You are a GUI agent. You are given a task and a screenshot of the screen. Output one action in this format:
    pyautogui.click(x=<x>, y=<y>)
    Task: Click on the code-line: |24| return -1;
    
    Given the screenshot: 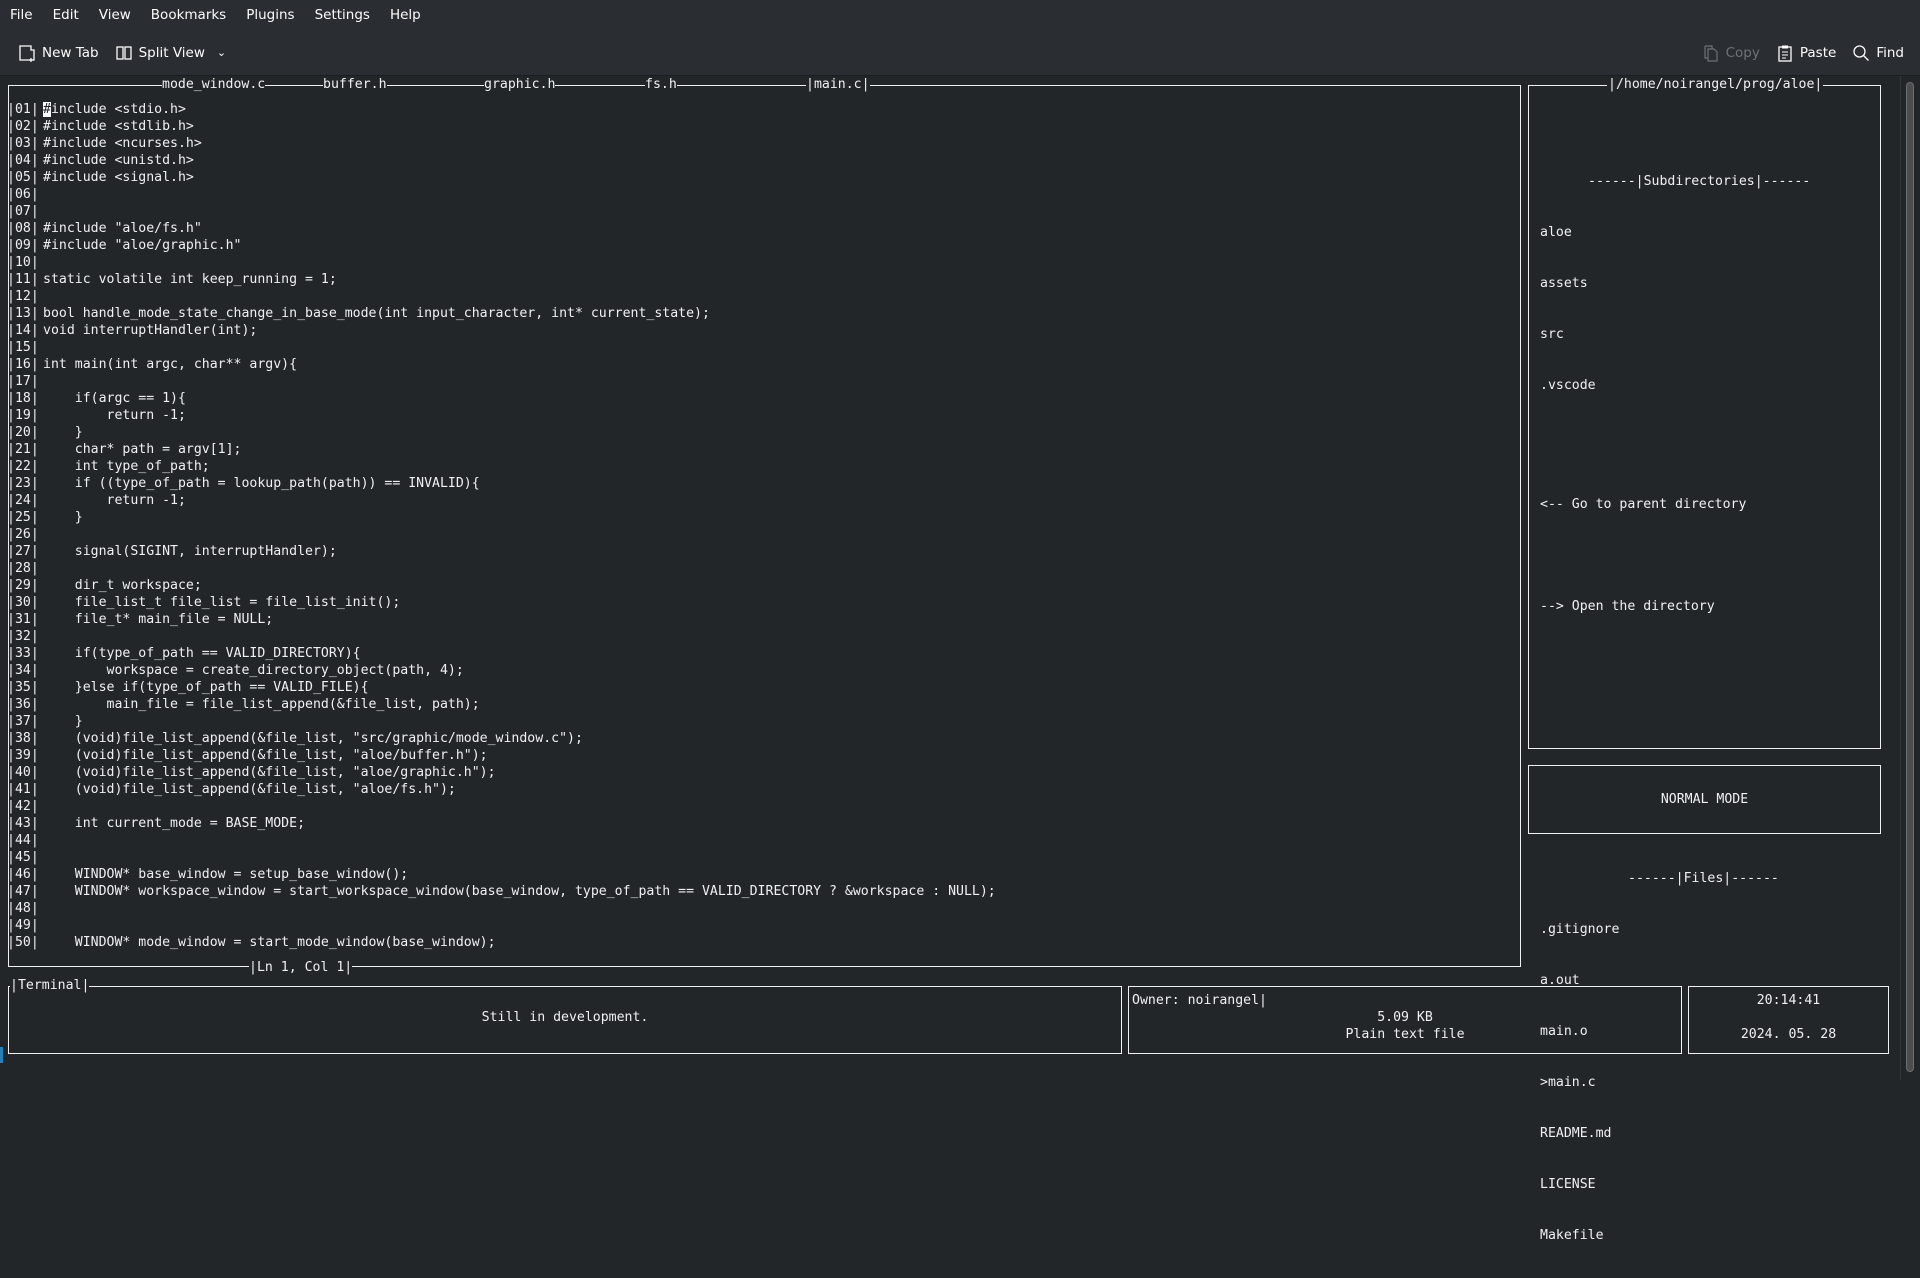 What is the action you would take?
    pyautogui.click(x=501, y=500)
    